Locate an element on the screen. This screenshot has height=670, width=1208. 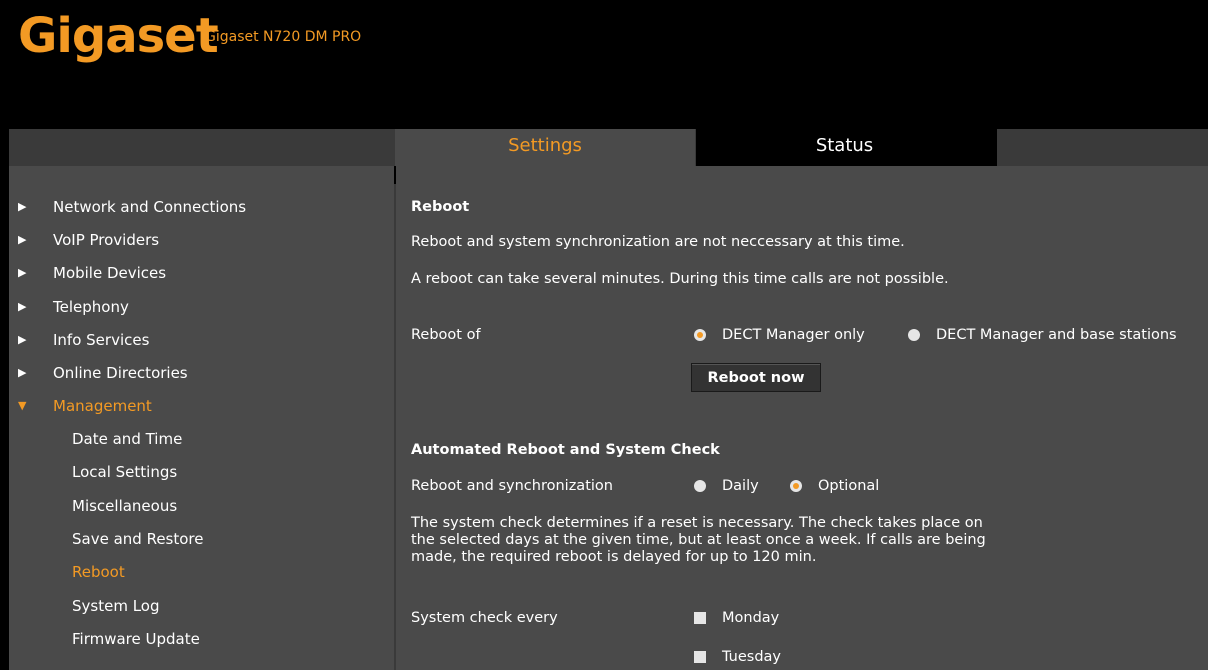
sidebar-item-label: Network and Connections is located at coordinates (150, 207).